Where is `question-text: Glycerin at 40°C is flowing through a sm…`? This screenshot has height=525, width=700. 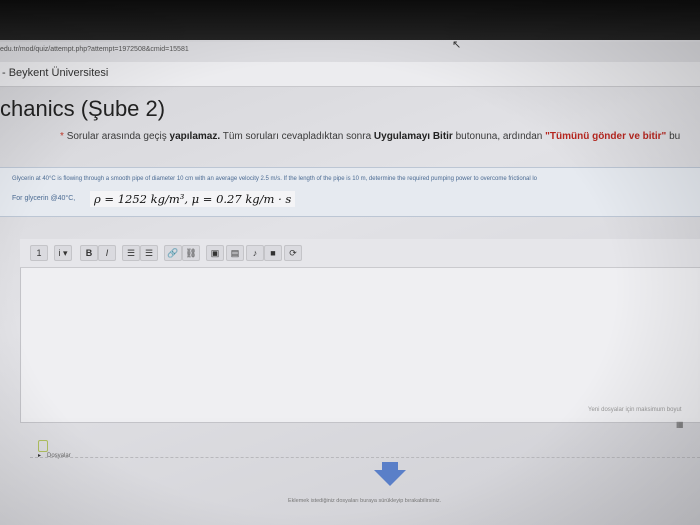
question-text: Glycerin at 40°C is flowing through a sm… is located at coordinates (275, 179).